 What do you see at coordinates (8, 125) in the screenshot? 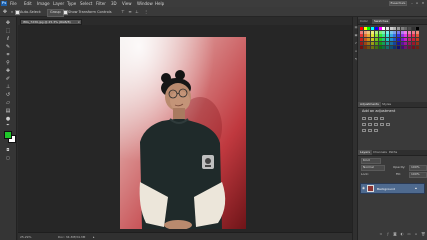
I see `pen-tool-icon: ✒` at bounding box center [8, 125].